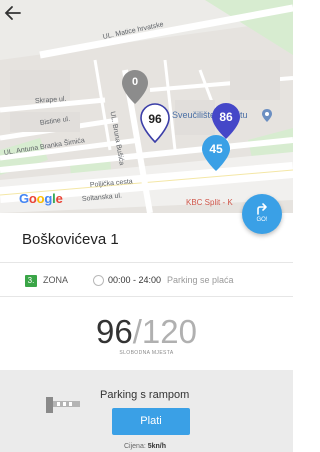 Image resolution: width=320 pixels, height=452 pixels. What do you see at coordinates (145, 446) in the screenshot?
I see `price-info: Cijena: 5kn/h` at bounding box center [145, 446].